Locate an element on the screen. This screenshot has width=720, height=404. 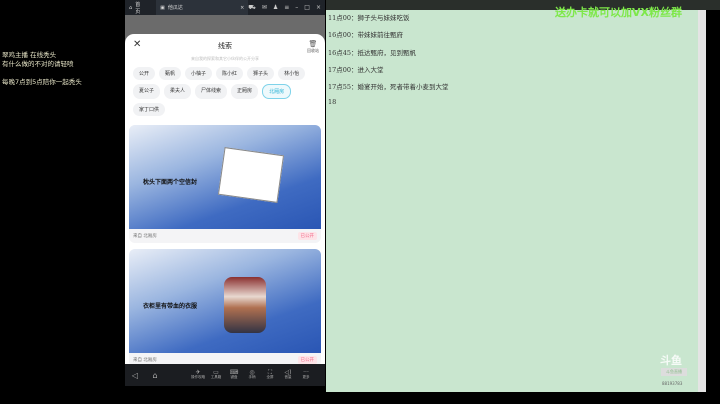
douyu-logo: 斗鱼 is located at coordinates (671, 360).